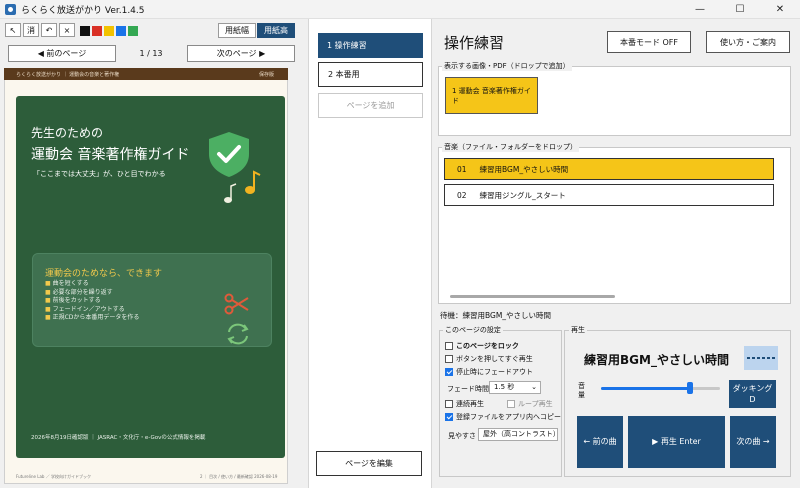 Image resolution: width=800 pixels, height=488 pixels. Describe the element at coordinates (67, 133) in the screenshot. I see `document-title-line1: 先生のための` at that location.